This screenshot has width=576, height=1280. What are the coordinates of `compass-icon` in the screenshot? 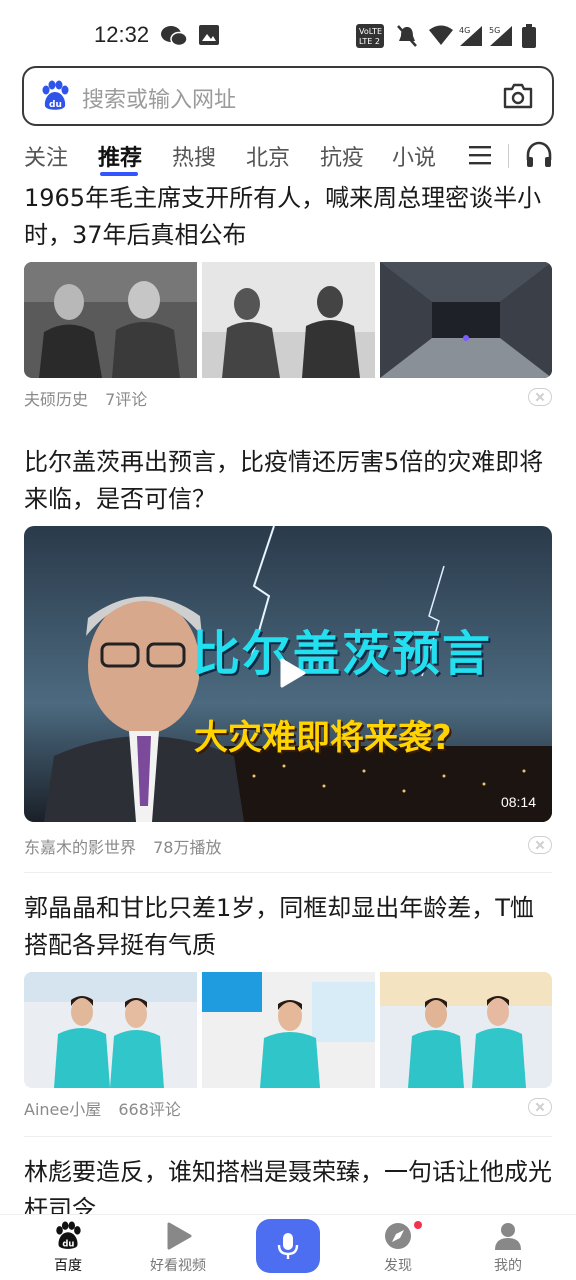 It's located at (398, 1236).